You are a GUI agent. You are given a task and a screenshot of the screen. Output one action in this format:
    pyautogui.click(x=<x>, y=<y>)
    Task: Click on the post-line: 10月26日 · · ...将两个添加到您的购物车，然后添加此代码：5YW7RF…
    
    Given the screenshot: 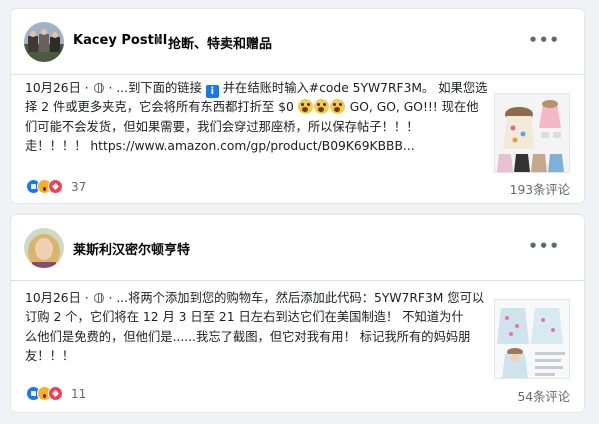 What is the action you would take?
    pyautogui.click(x=255, y=298)
    